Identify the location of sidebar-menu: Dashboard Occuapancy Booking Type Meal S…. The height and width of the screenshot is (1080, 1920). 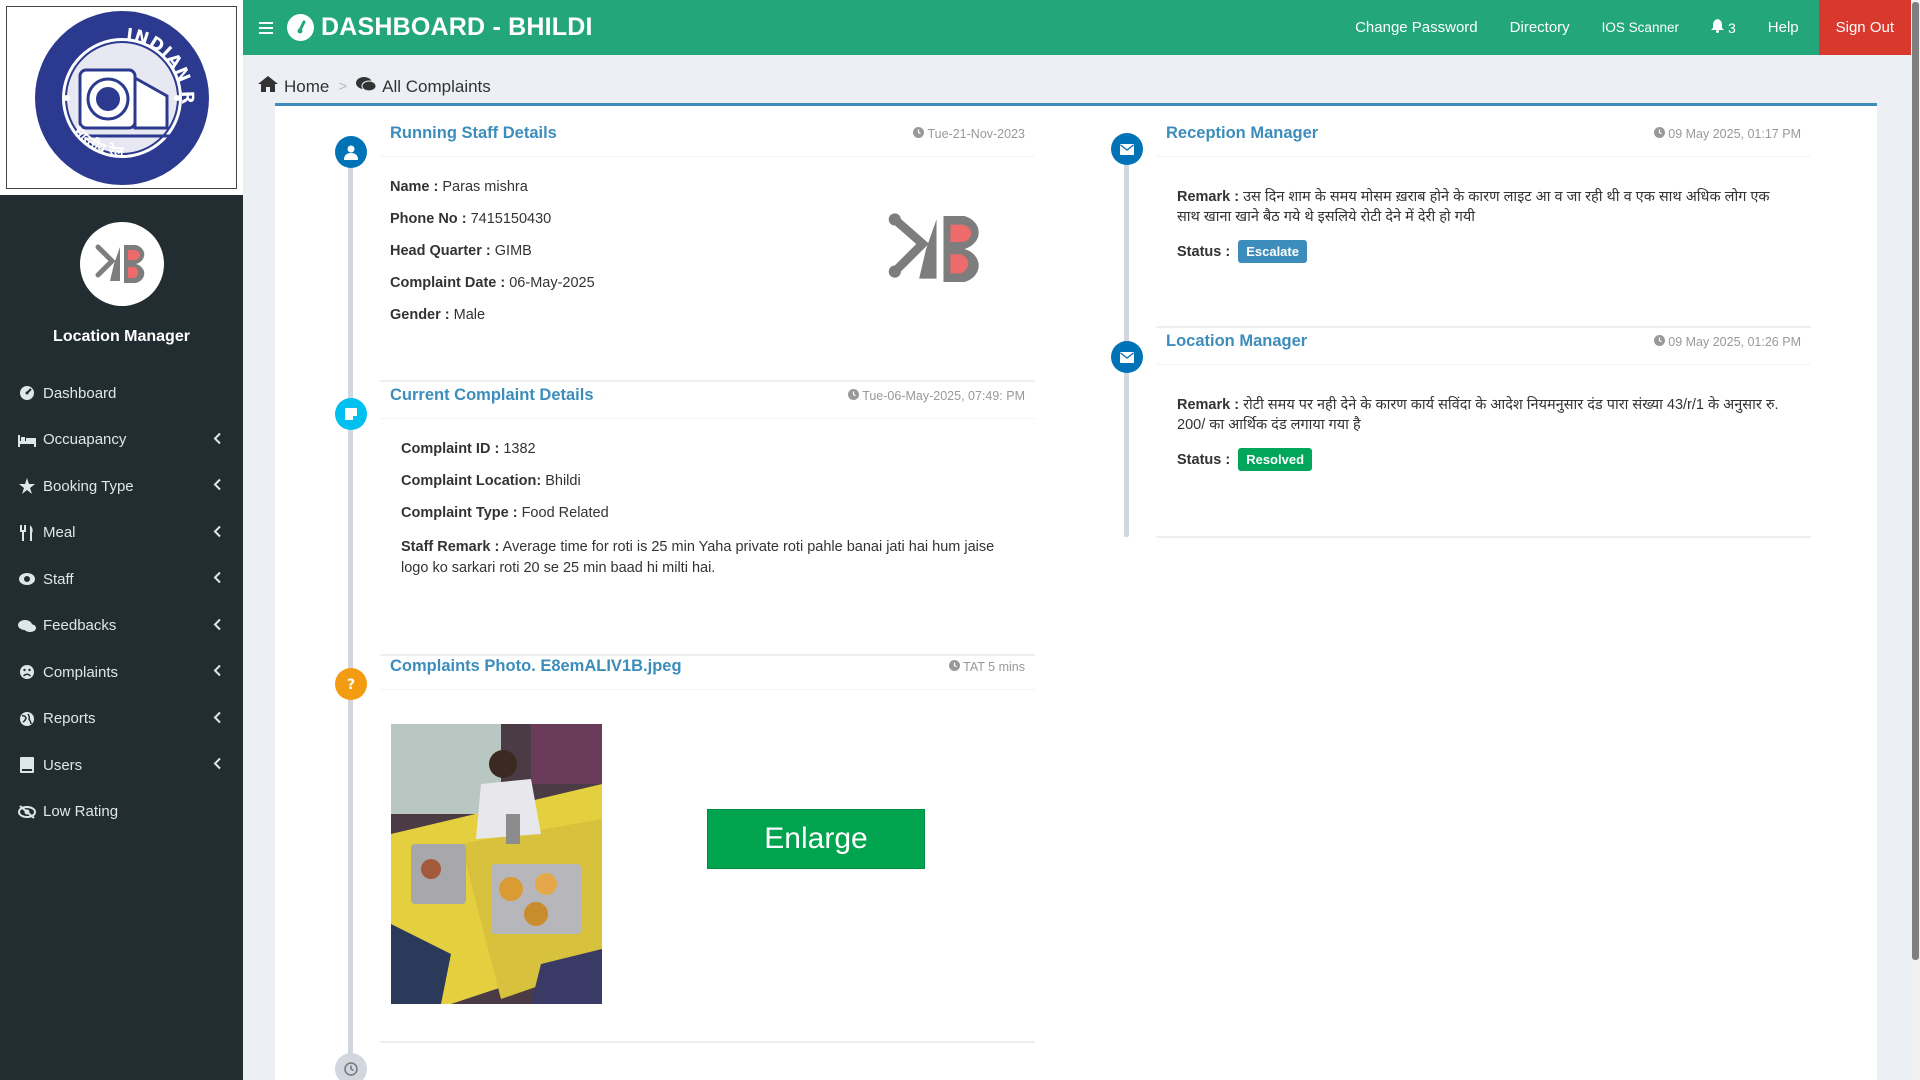
(121, 602).